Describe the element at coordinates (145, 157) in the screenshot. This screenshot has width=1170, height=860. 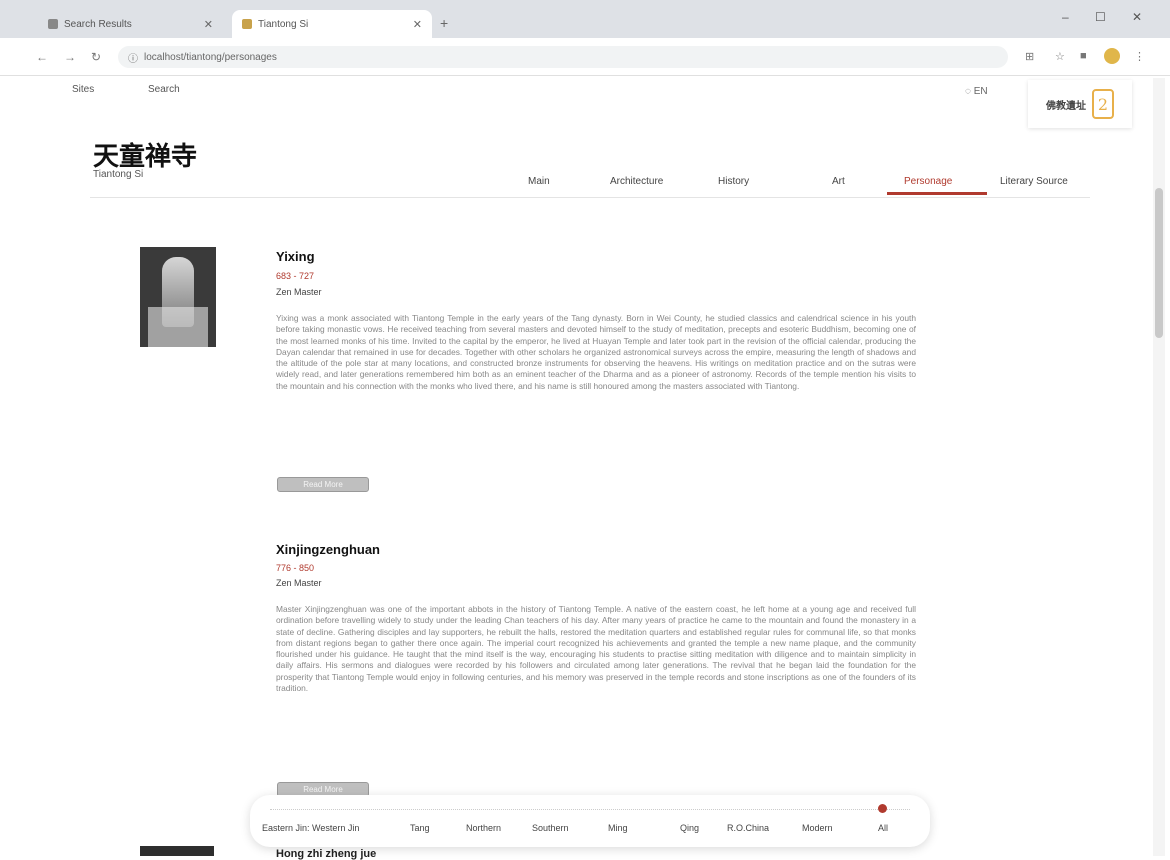
I see `page-title: 天童禅寺` at that location.